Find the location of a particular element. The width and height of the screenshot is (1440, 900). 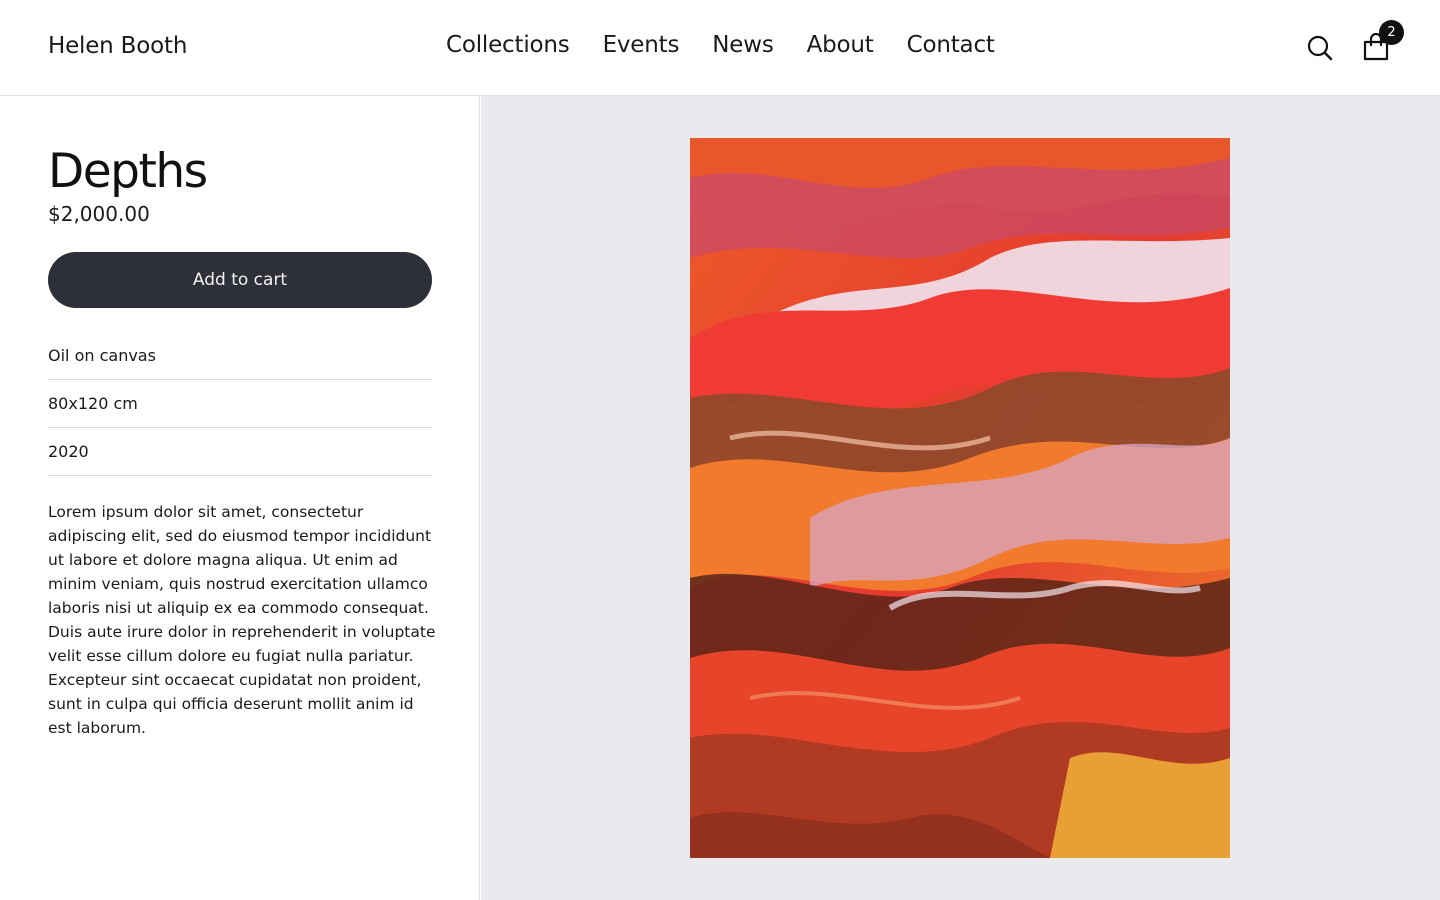

product-specs: Oil on canvas 80x120 cm 2020 is located at coordinates (240, 404).